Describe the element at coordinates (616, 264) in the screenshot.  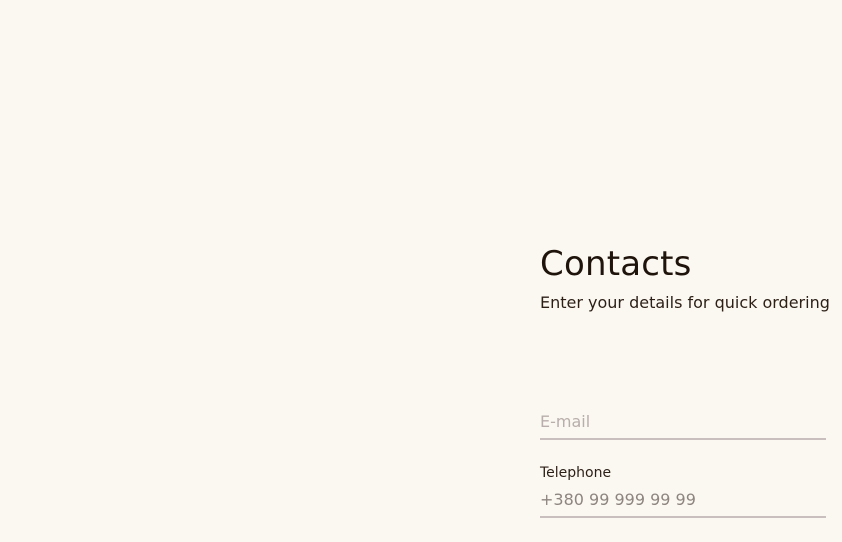
I see `contacts-title: Contacts` at that location.